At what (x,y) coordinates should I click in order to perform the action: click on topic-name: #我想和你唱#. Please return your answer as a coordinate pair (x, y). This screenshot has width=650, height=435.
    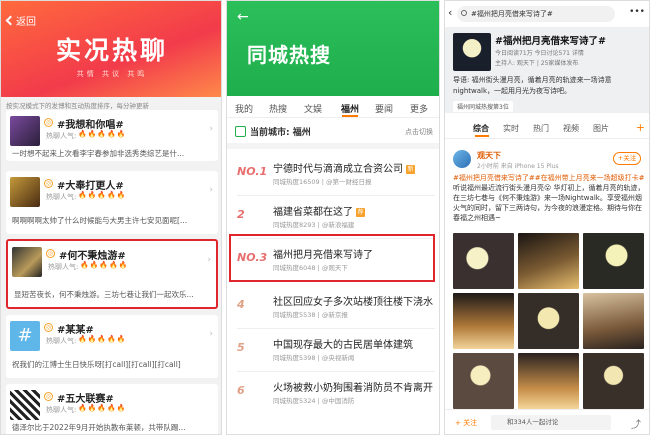
    Looking at the image, I should click on (90, 125).